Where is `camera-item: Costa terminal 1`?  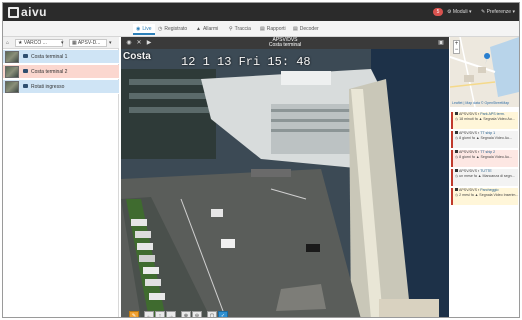
camera-item: Costa terminal 1 is located at coordinates (61, 57).